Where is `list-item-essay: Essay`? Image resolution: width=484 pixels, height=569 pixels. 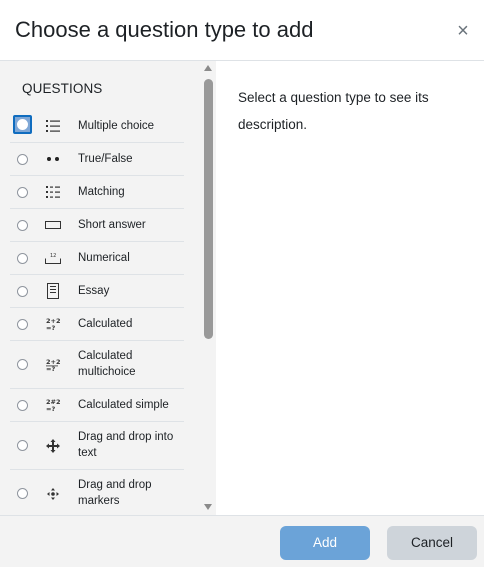
list-item-essay: Essay is located at coordinates (97, 291).